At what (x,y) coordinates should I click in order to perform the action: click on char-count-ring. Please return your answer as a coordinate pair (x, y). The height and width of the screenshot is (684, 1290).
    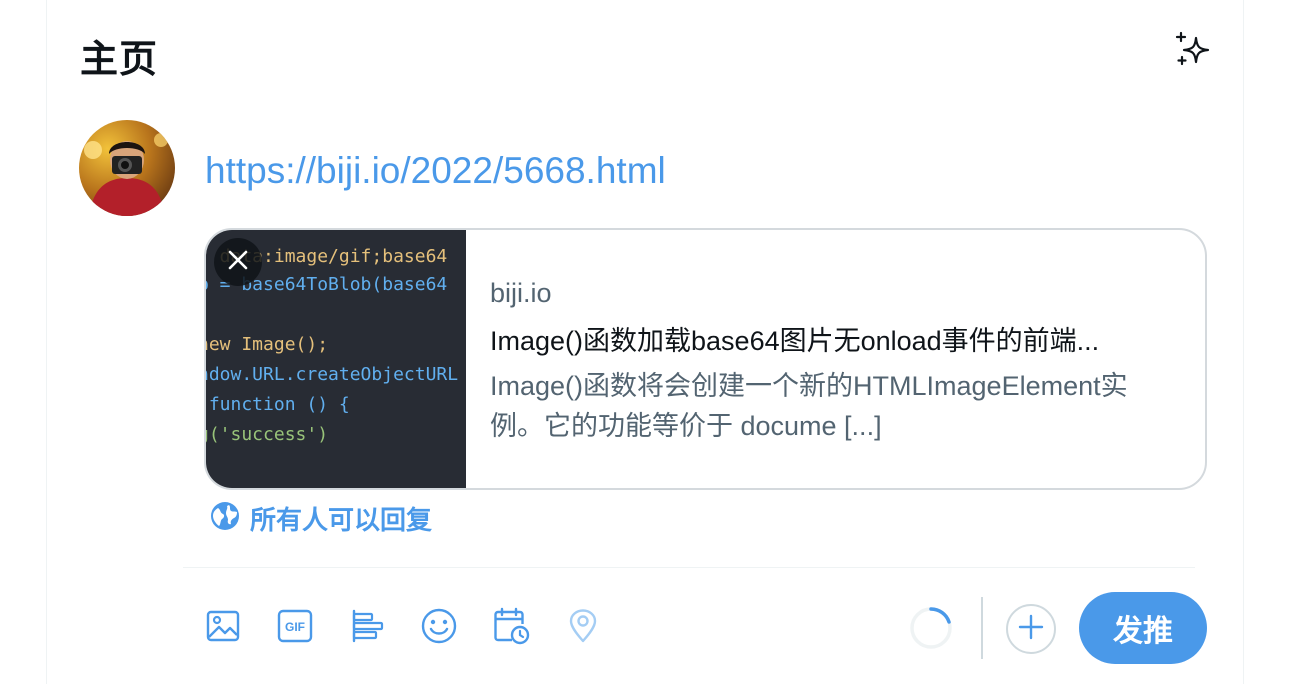
    Looking at the image, I should click on (931, 628).